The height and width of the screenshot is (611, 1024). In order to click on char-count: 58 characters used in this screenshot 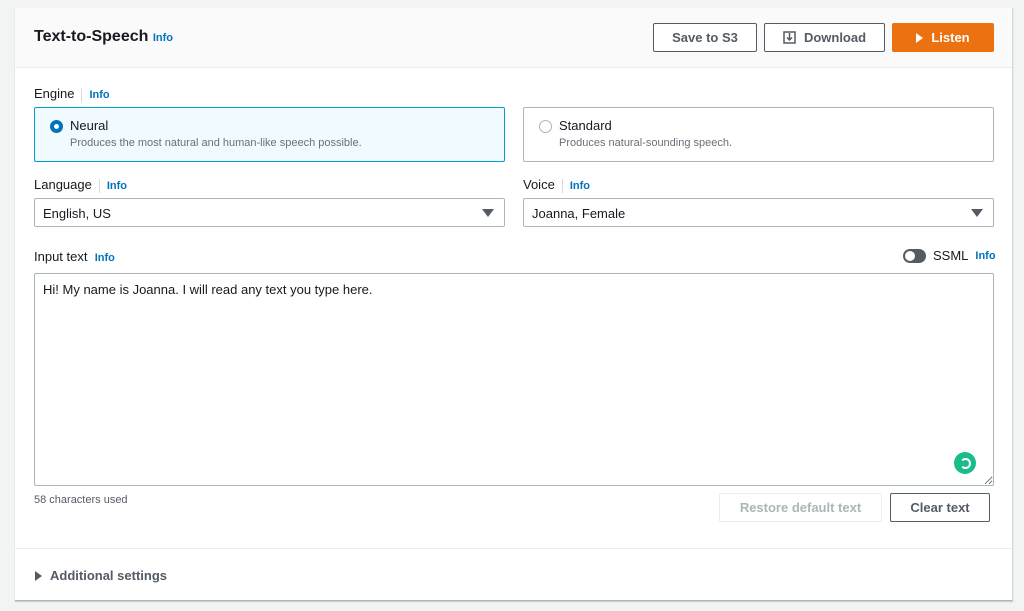, I will do `click(81, 500)`.